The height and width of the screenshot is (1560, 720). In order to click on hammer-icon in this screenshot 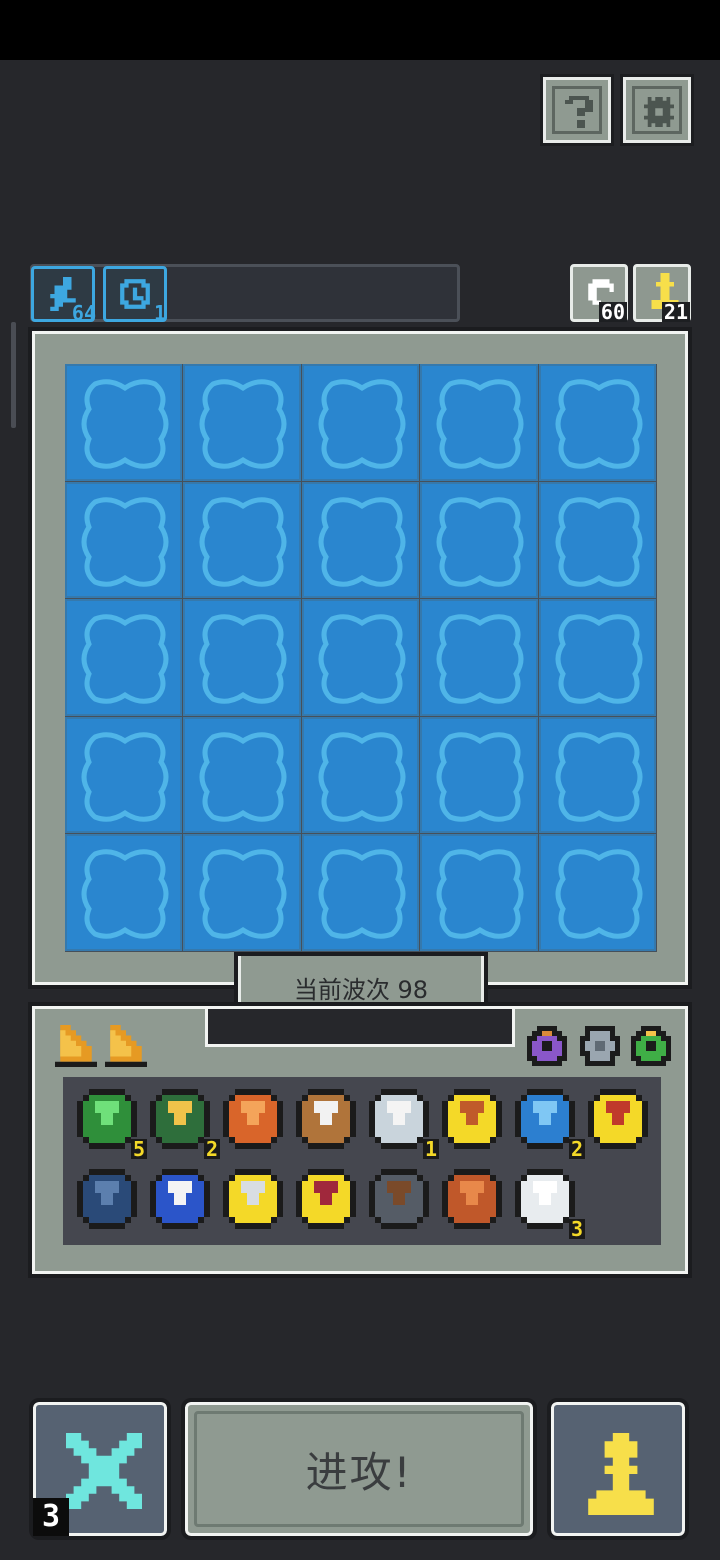, I will do `click(401, 1201)`.